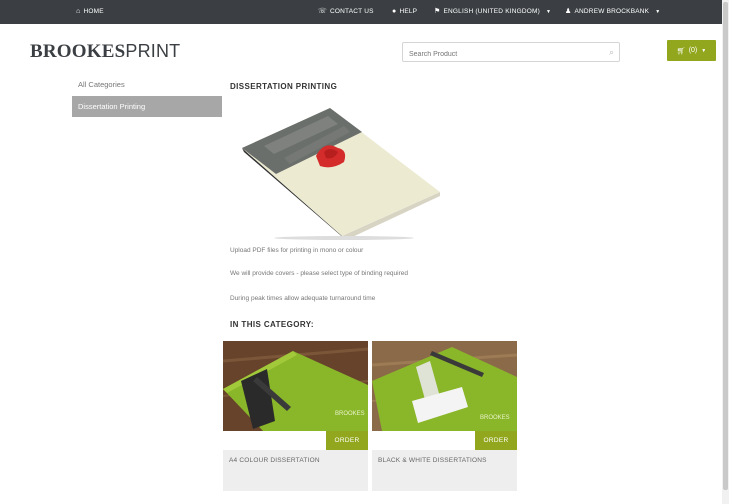 The width and height of the screenshot is (729, 504). What do you see at coordinates (725, 246) in the screenshot?
I see `scrollbar-thumb` at bounding box center [725, 246].